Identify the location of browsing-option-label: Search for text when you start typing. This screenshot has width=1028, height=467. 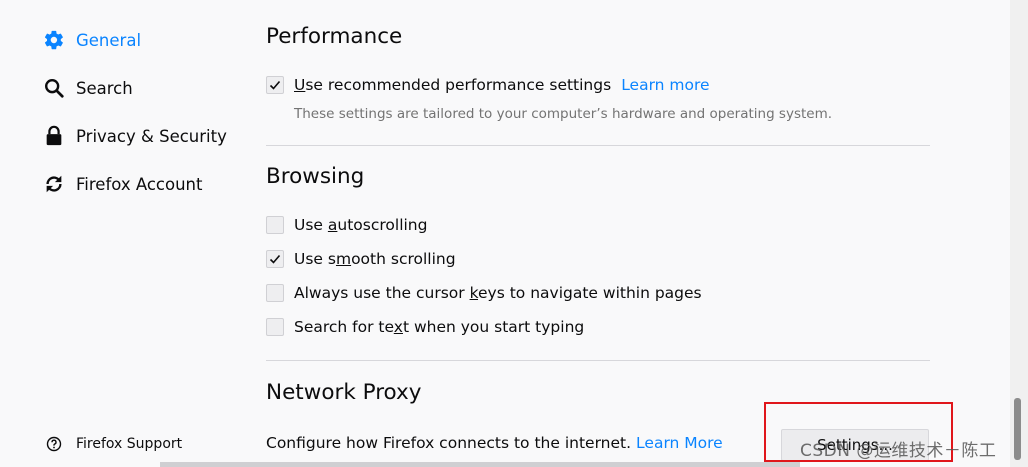
(439, 327).